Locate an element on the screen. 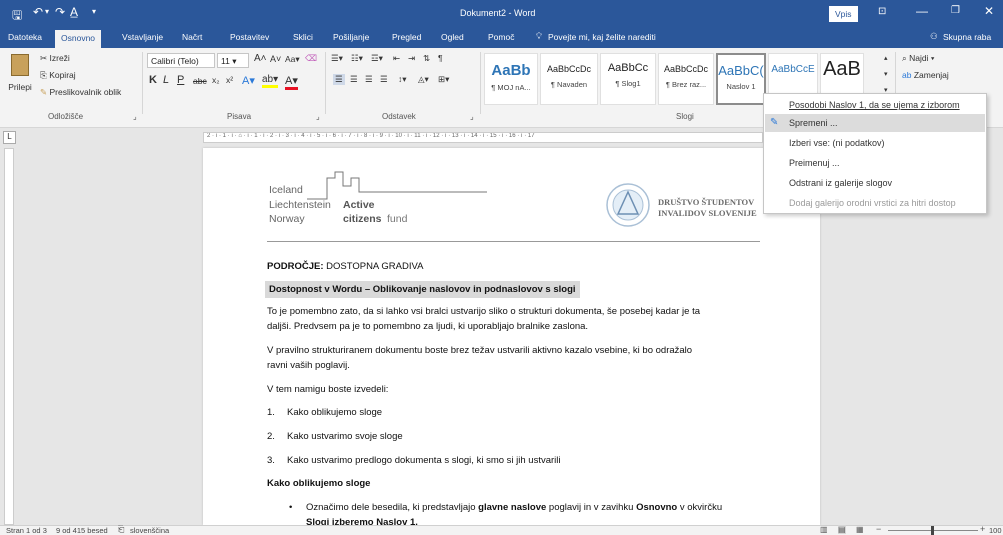  brush-icon: ✎ is located at coordinates (44, 92).